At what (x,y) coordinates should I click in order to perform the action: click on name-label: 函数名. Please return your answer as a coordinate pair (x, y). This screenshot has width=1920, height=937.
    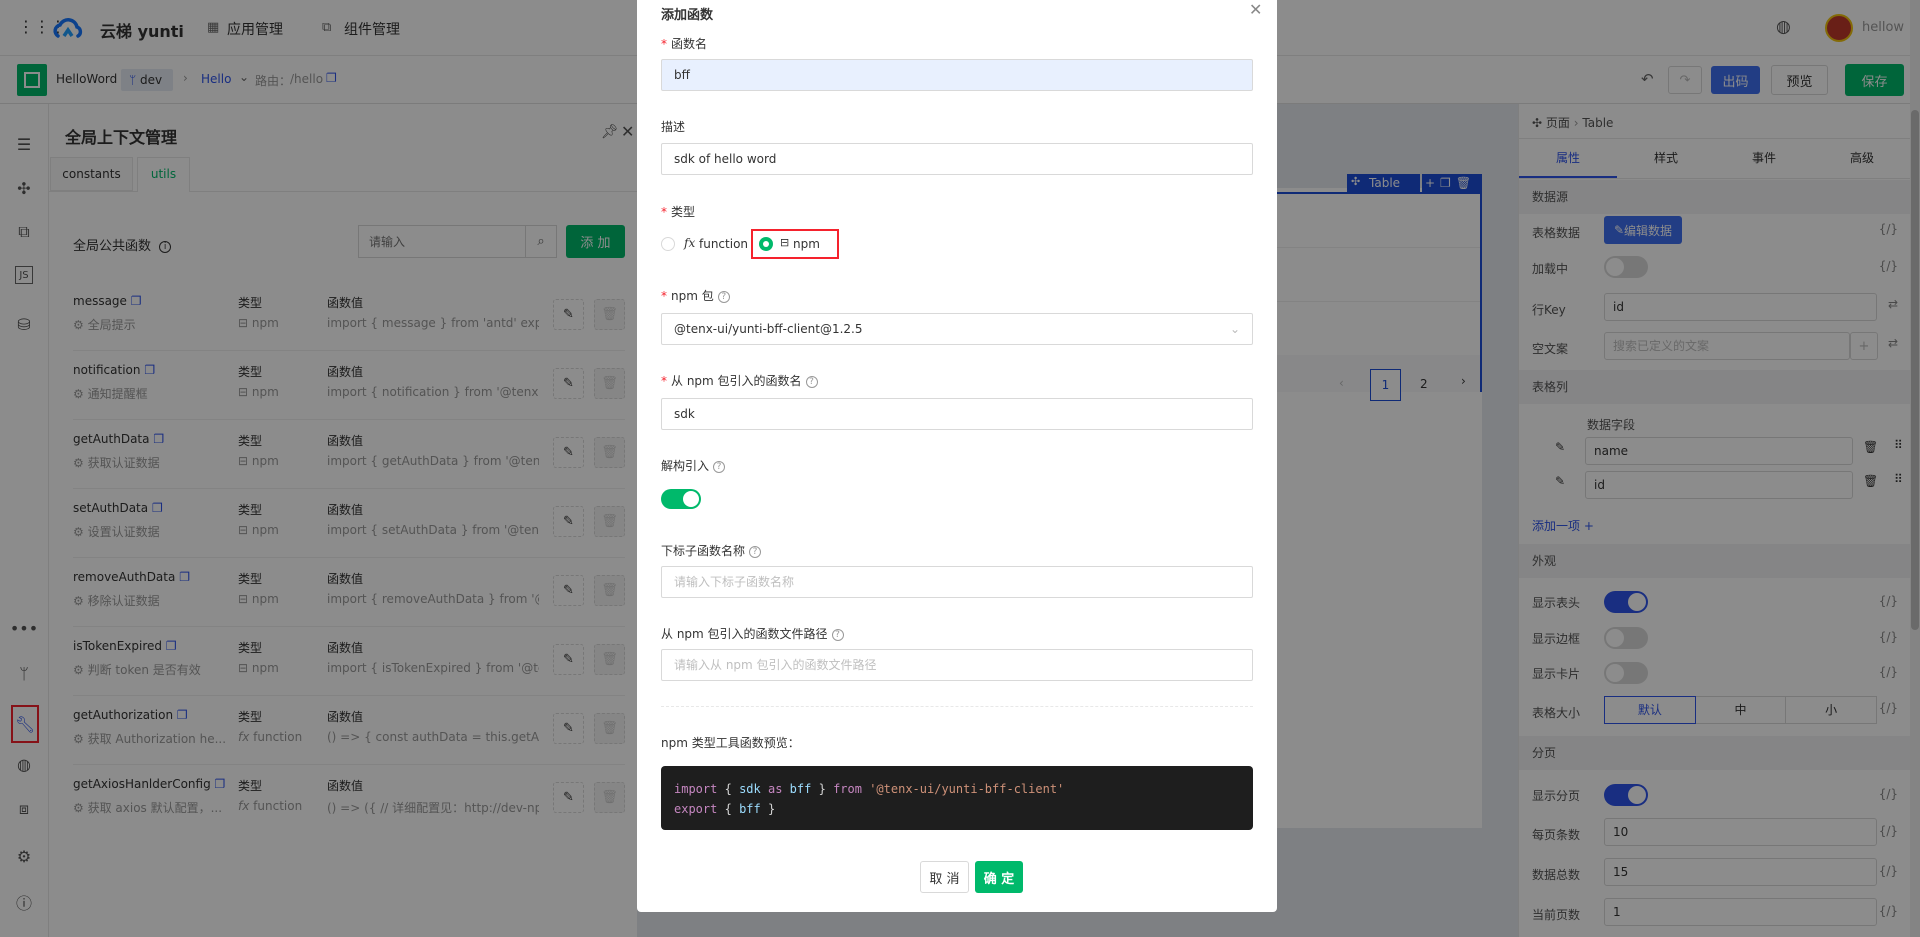
    Looking at the image, I should click on (689, 44).